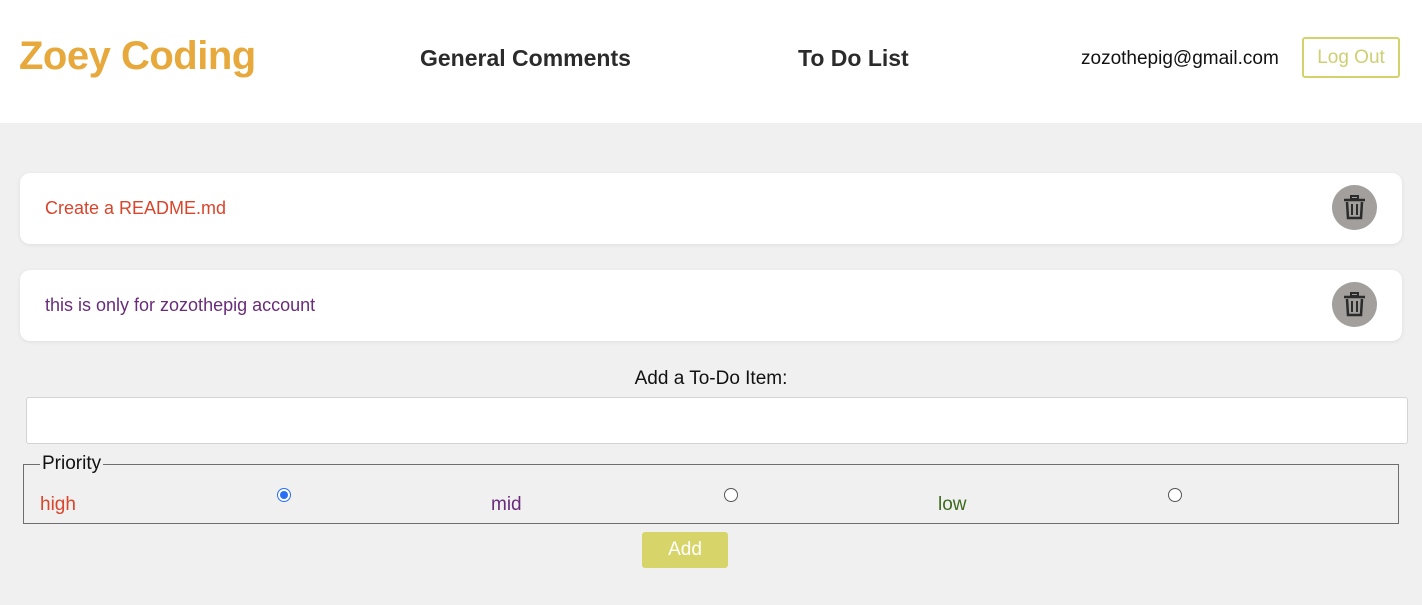 This screenshot has width=1422, height=605. I want to click on priority-mid-radio, so click(731, 495).